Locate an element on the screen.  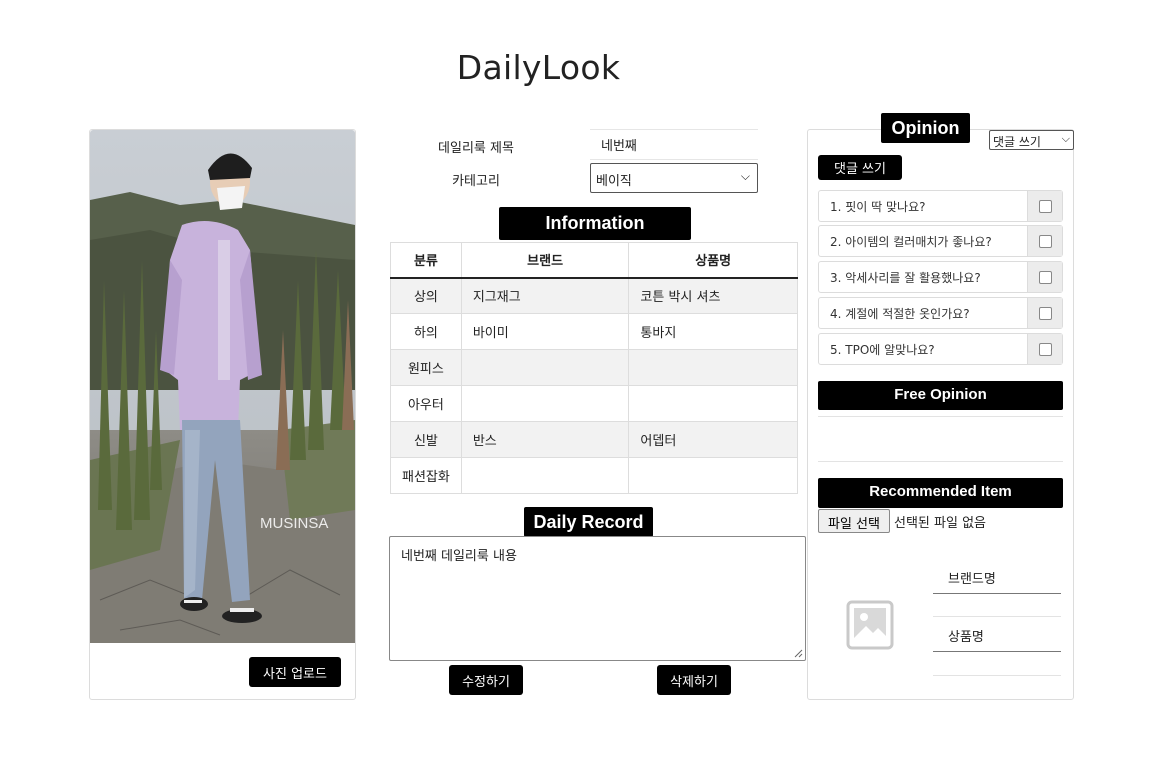
question-item: 1. 핏이 딱 맞나요? is located at coordinates (940, 206).